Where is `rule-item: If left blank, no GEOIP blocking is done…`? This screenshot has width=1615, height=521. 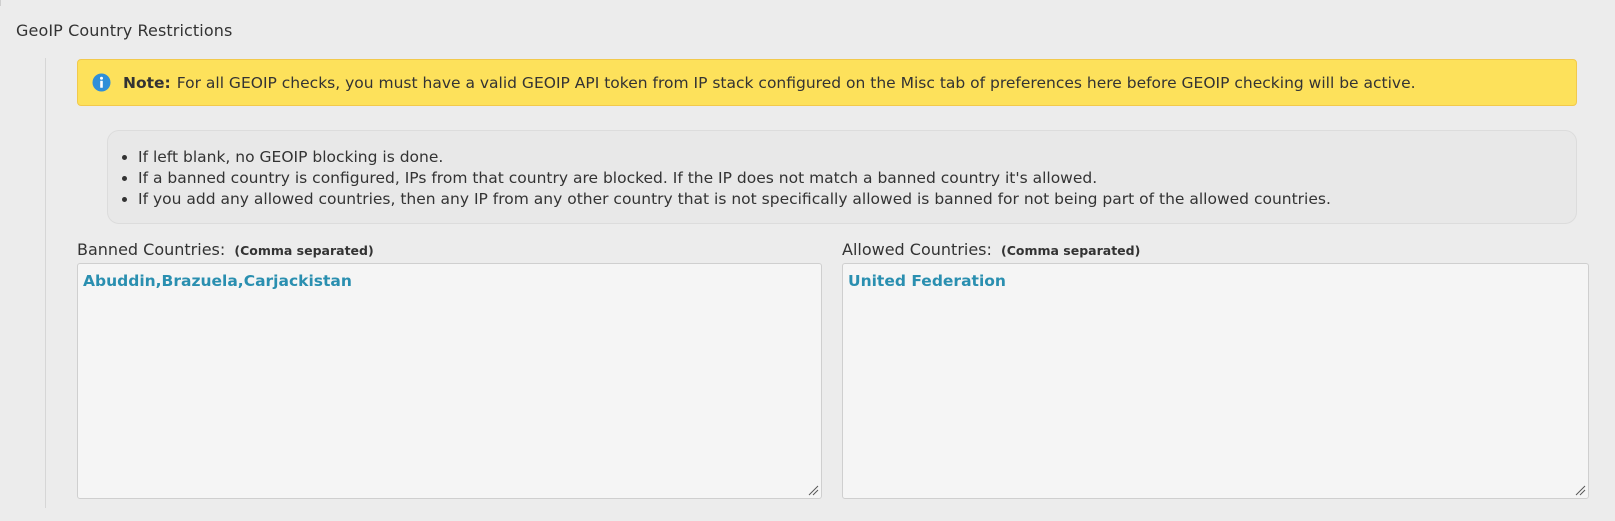 rule-item: If left blank, no GEOIP blocking is done… is located at coordinates (857, 157).